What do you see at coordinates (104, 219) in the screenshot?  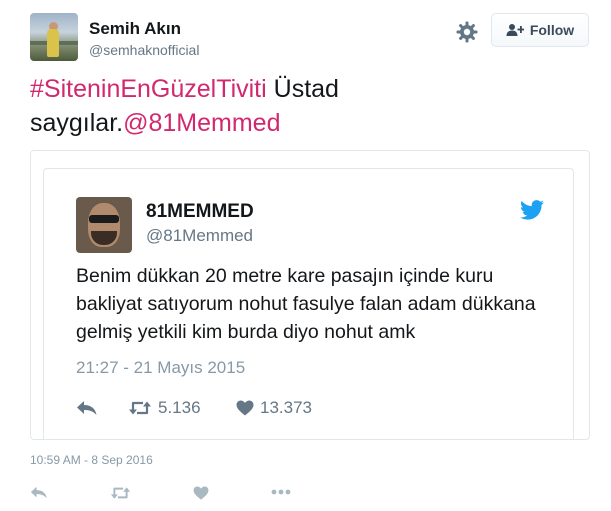 I see `avatar-glasses` at bounding box center [104, 219].